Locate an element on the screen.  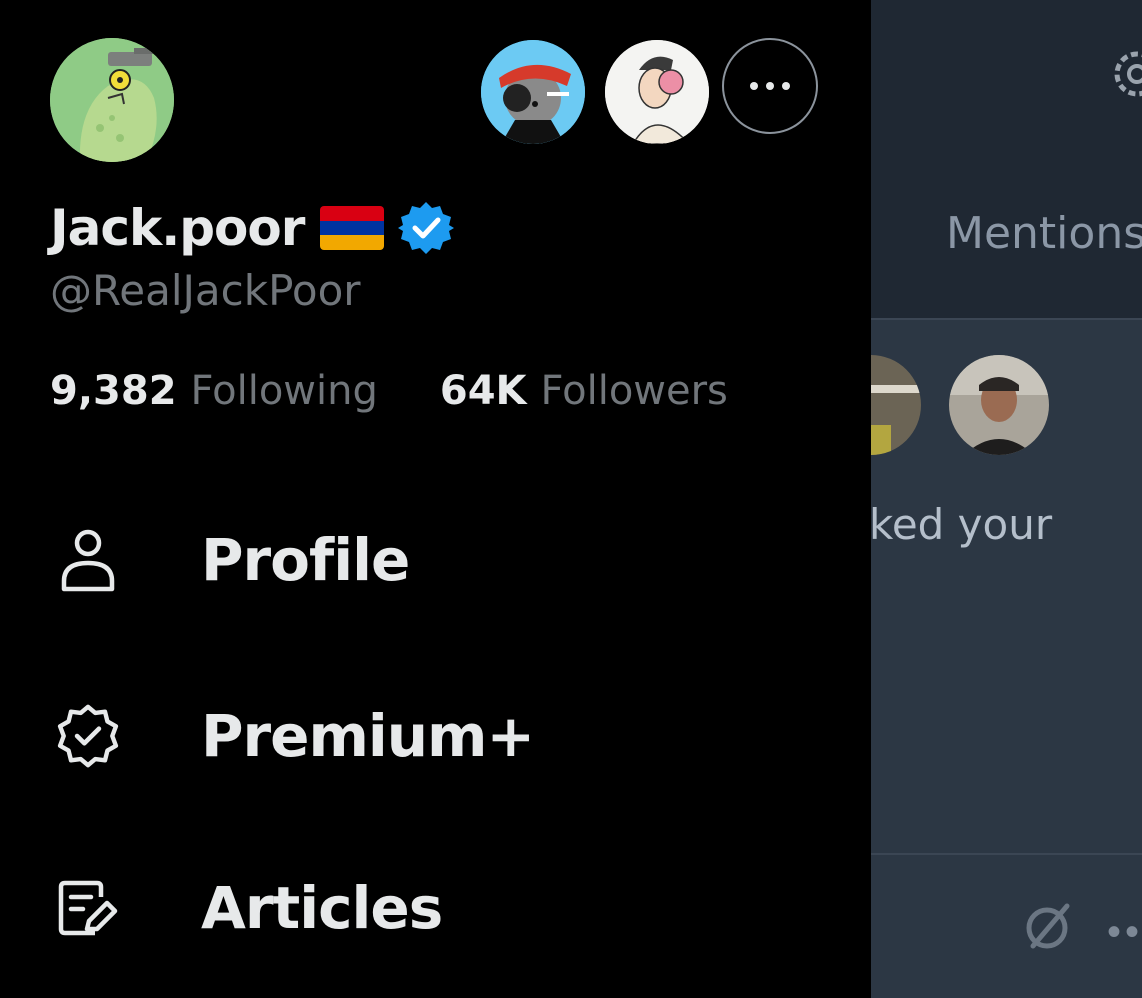
following-label: Following is located at coordinates (284, 391).